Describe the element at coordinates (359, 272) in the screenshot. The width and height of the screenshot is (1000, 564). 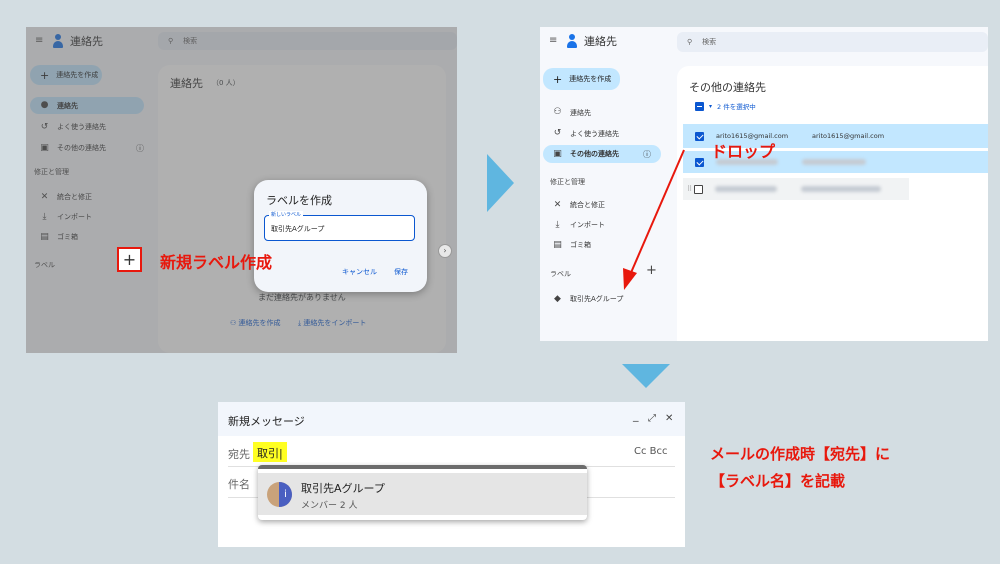
I see `cancel-button: キャンセル` at that location.